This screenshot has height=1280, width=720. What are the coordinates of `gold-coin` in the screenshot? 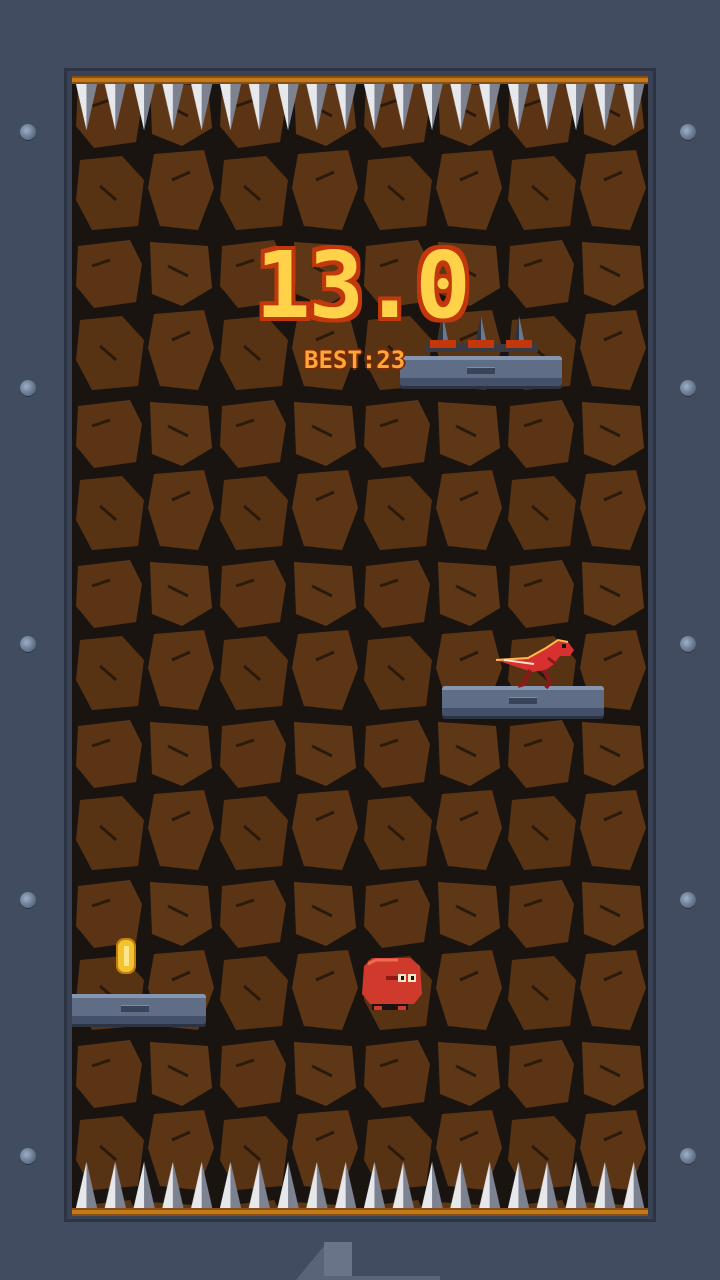 It's located at (126, 956).